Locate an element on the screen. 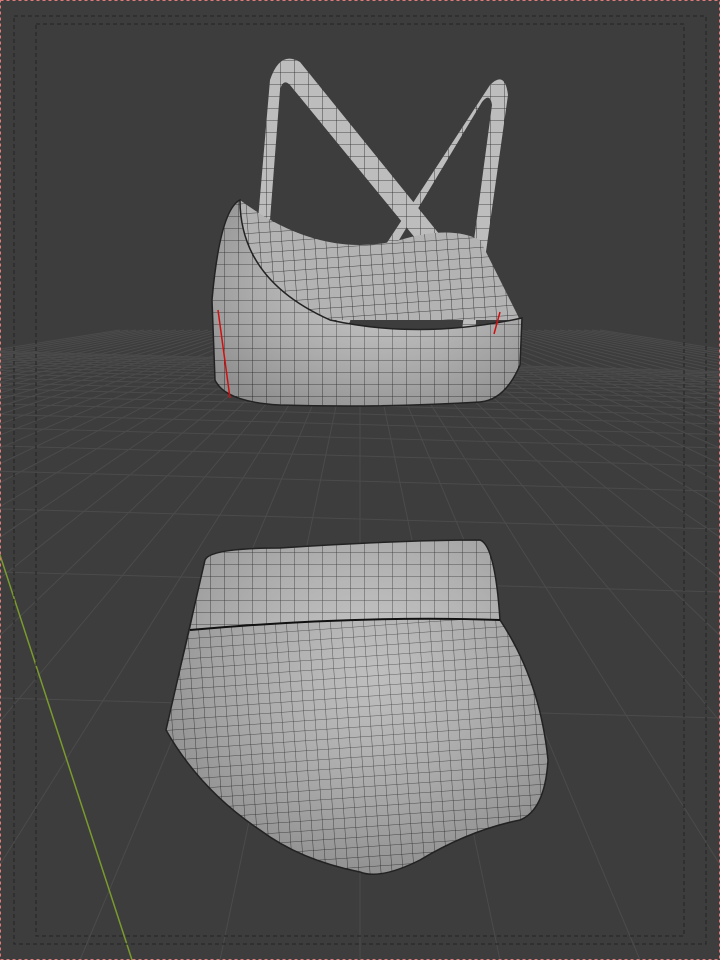 The width and height of the screenshot is (720, 960). y-axis-line is located at coordinates (66, 757).